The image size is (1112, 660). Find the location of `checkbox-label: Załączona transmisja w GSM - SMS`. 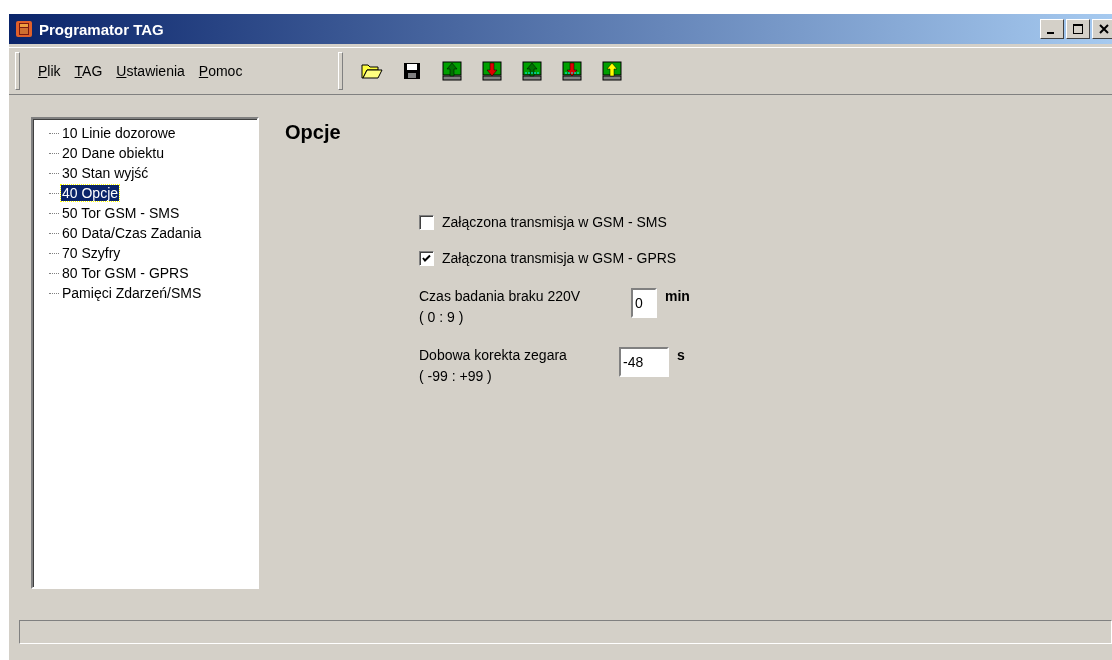

checkbox-label: Załączona transmisja w GSM - SMS is located at coordinates (554, 222).